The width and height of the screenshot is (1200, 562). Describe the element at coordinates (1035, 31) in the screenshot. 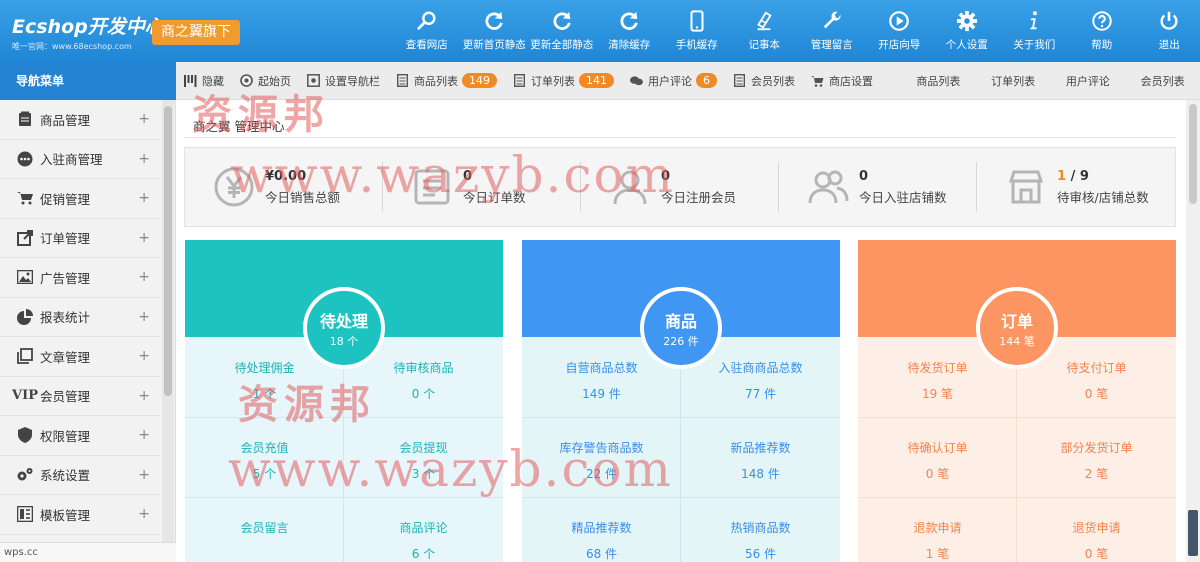

I see `about-us-button: 关于我们` at that location.